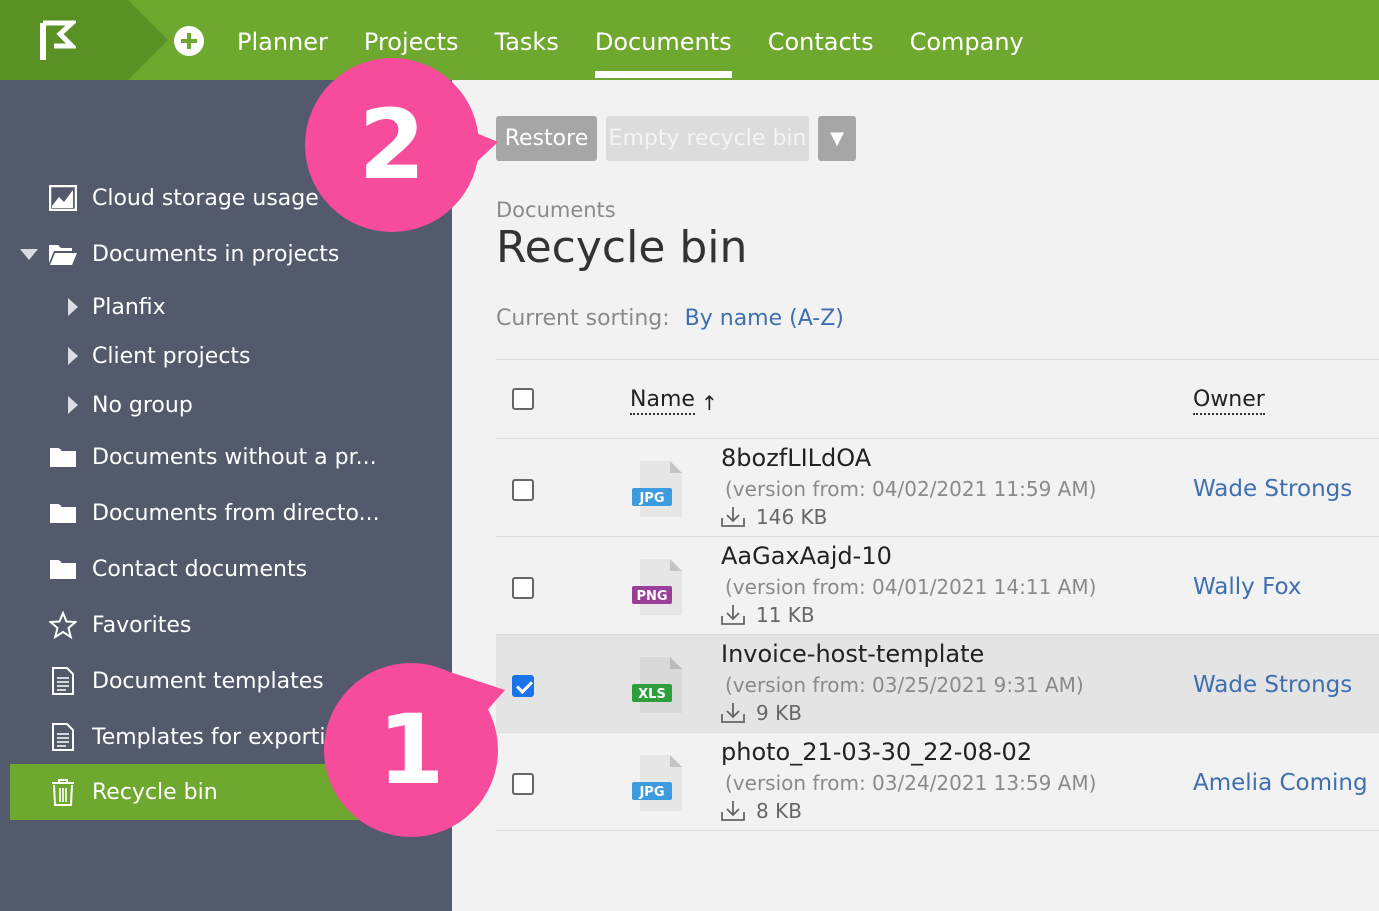 Image resolution: width=1379 pixels, height=911 pixels. What do you see at coordinates (472, 424) in the screenshot?
I see `callout-tails` at bounding box center [472, 424].